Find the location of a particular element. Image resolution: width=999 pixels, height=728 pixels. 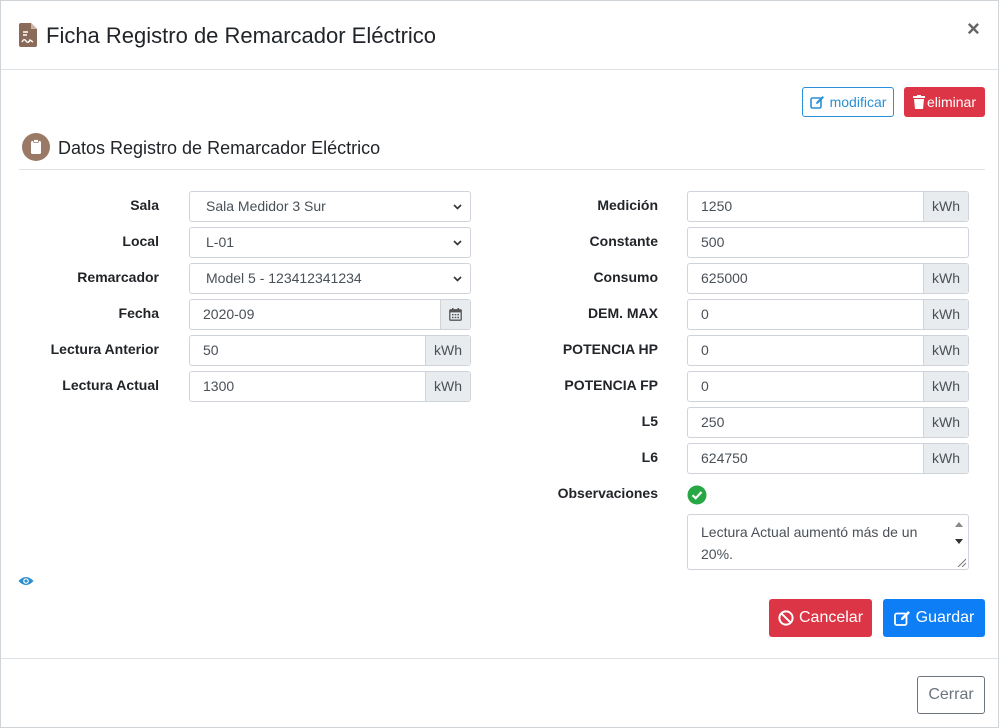

save-button: Guardar is located at coordinates (934, 618).